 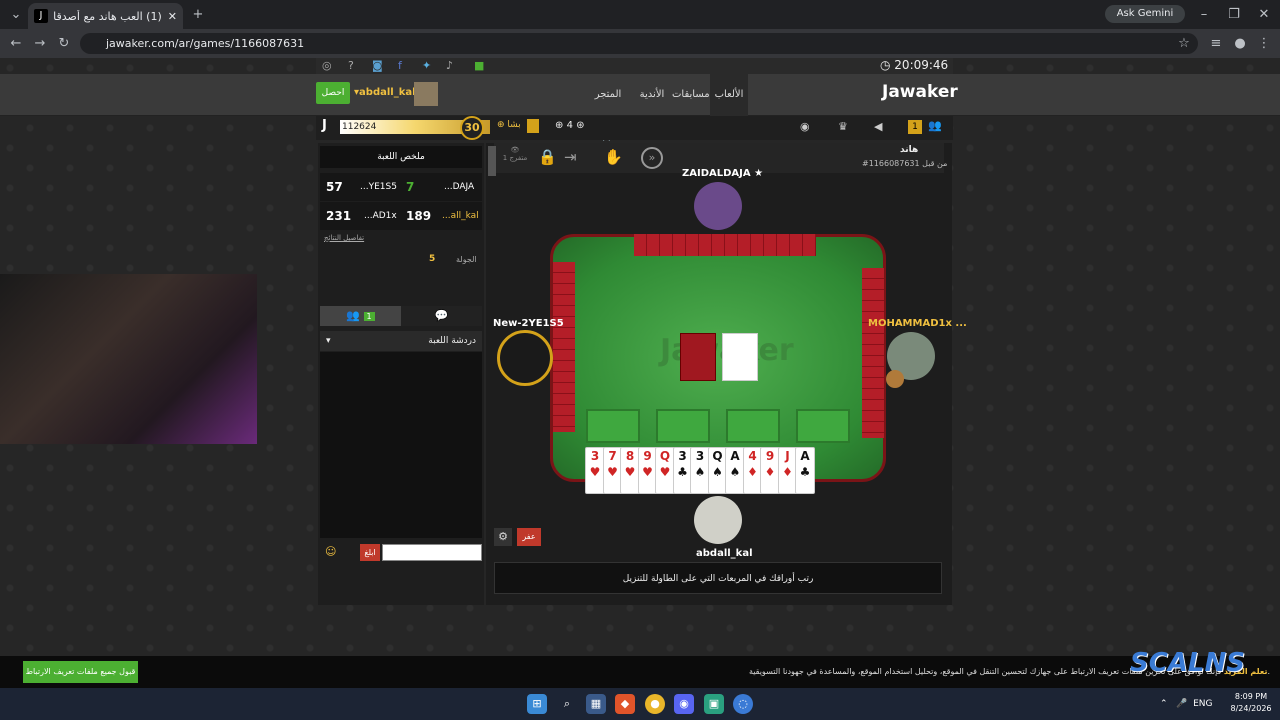 What do you see at coordinates (1240, 43) in the screenshot?
I see `profile-avatar-icon: ●` at bounding box center [1240, 43].